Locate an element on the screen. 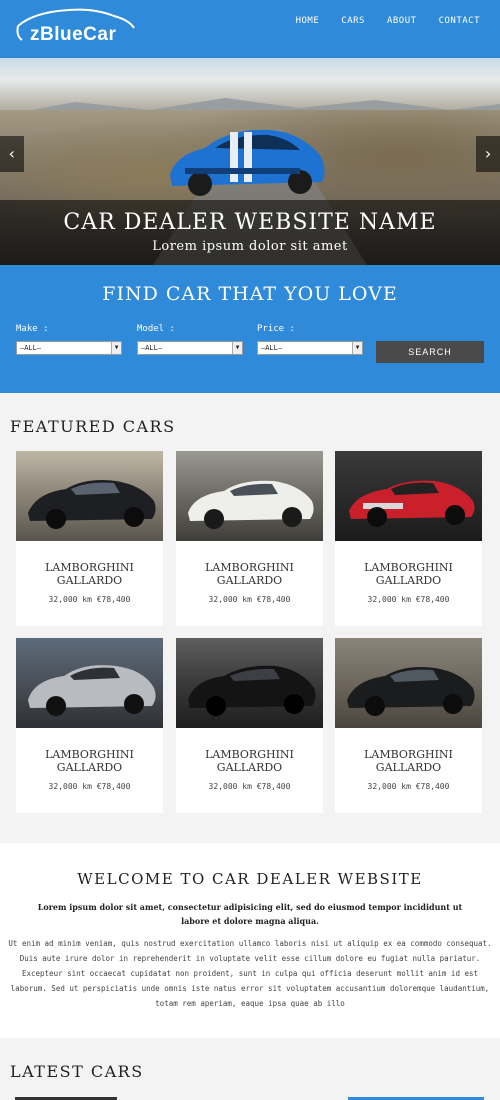 The width and height of the screenshot is (500, 1100). finder-title: FIND CAR THAT YOU LOVE is located at coordinates (250, 294).